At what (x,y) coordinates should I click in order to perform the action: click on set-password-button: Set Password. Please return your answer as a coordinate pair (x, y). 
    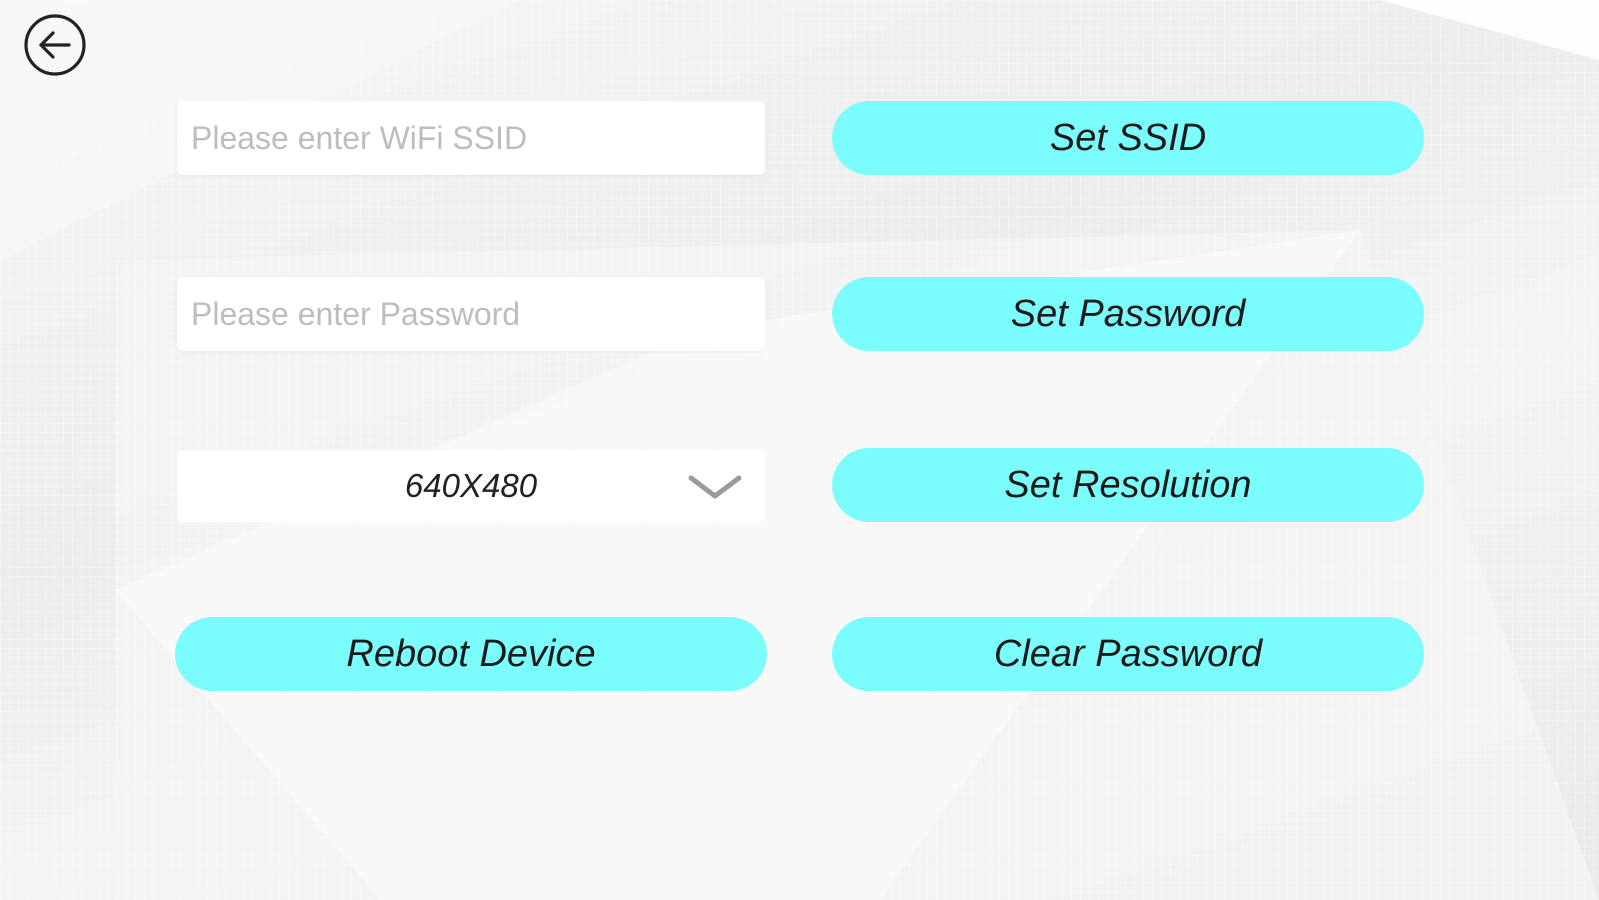
    Looking at the image, I should click on (1128, 314).